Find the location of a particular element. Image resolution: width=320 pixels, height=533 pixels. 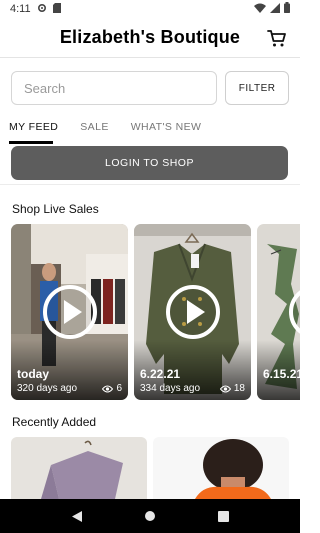

tab-label: WHAT'S NEW is located at coordinates (166, 127).